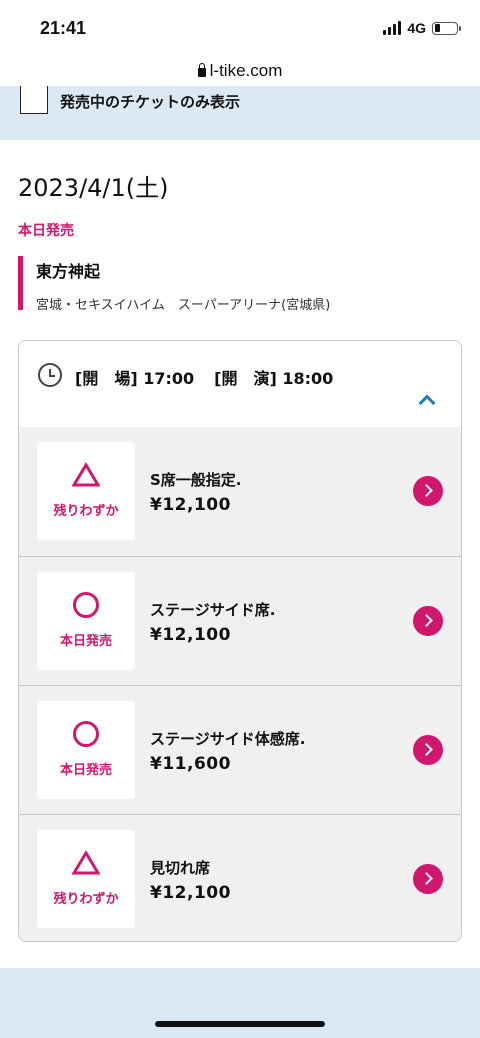 This screenshot has width=480, height=1038. Describe the element at coordinates (174, 284) in the screenshot. I see `event-info: 東方神起 宮城・セキスイハイム スーパーアリーナ(宮城県)` at that location.